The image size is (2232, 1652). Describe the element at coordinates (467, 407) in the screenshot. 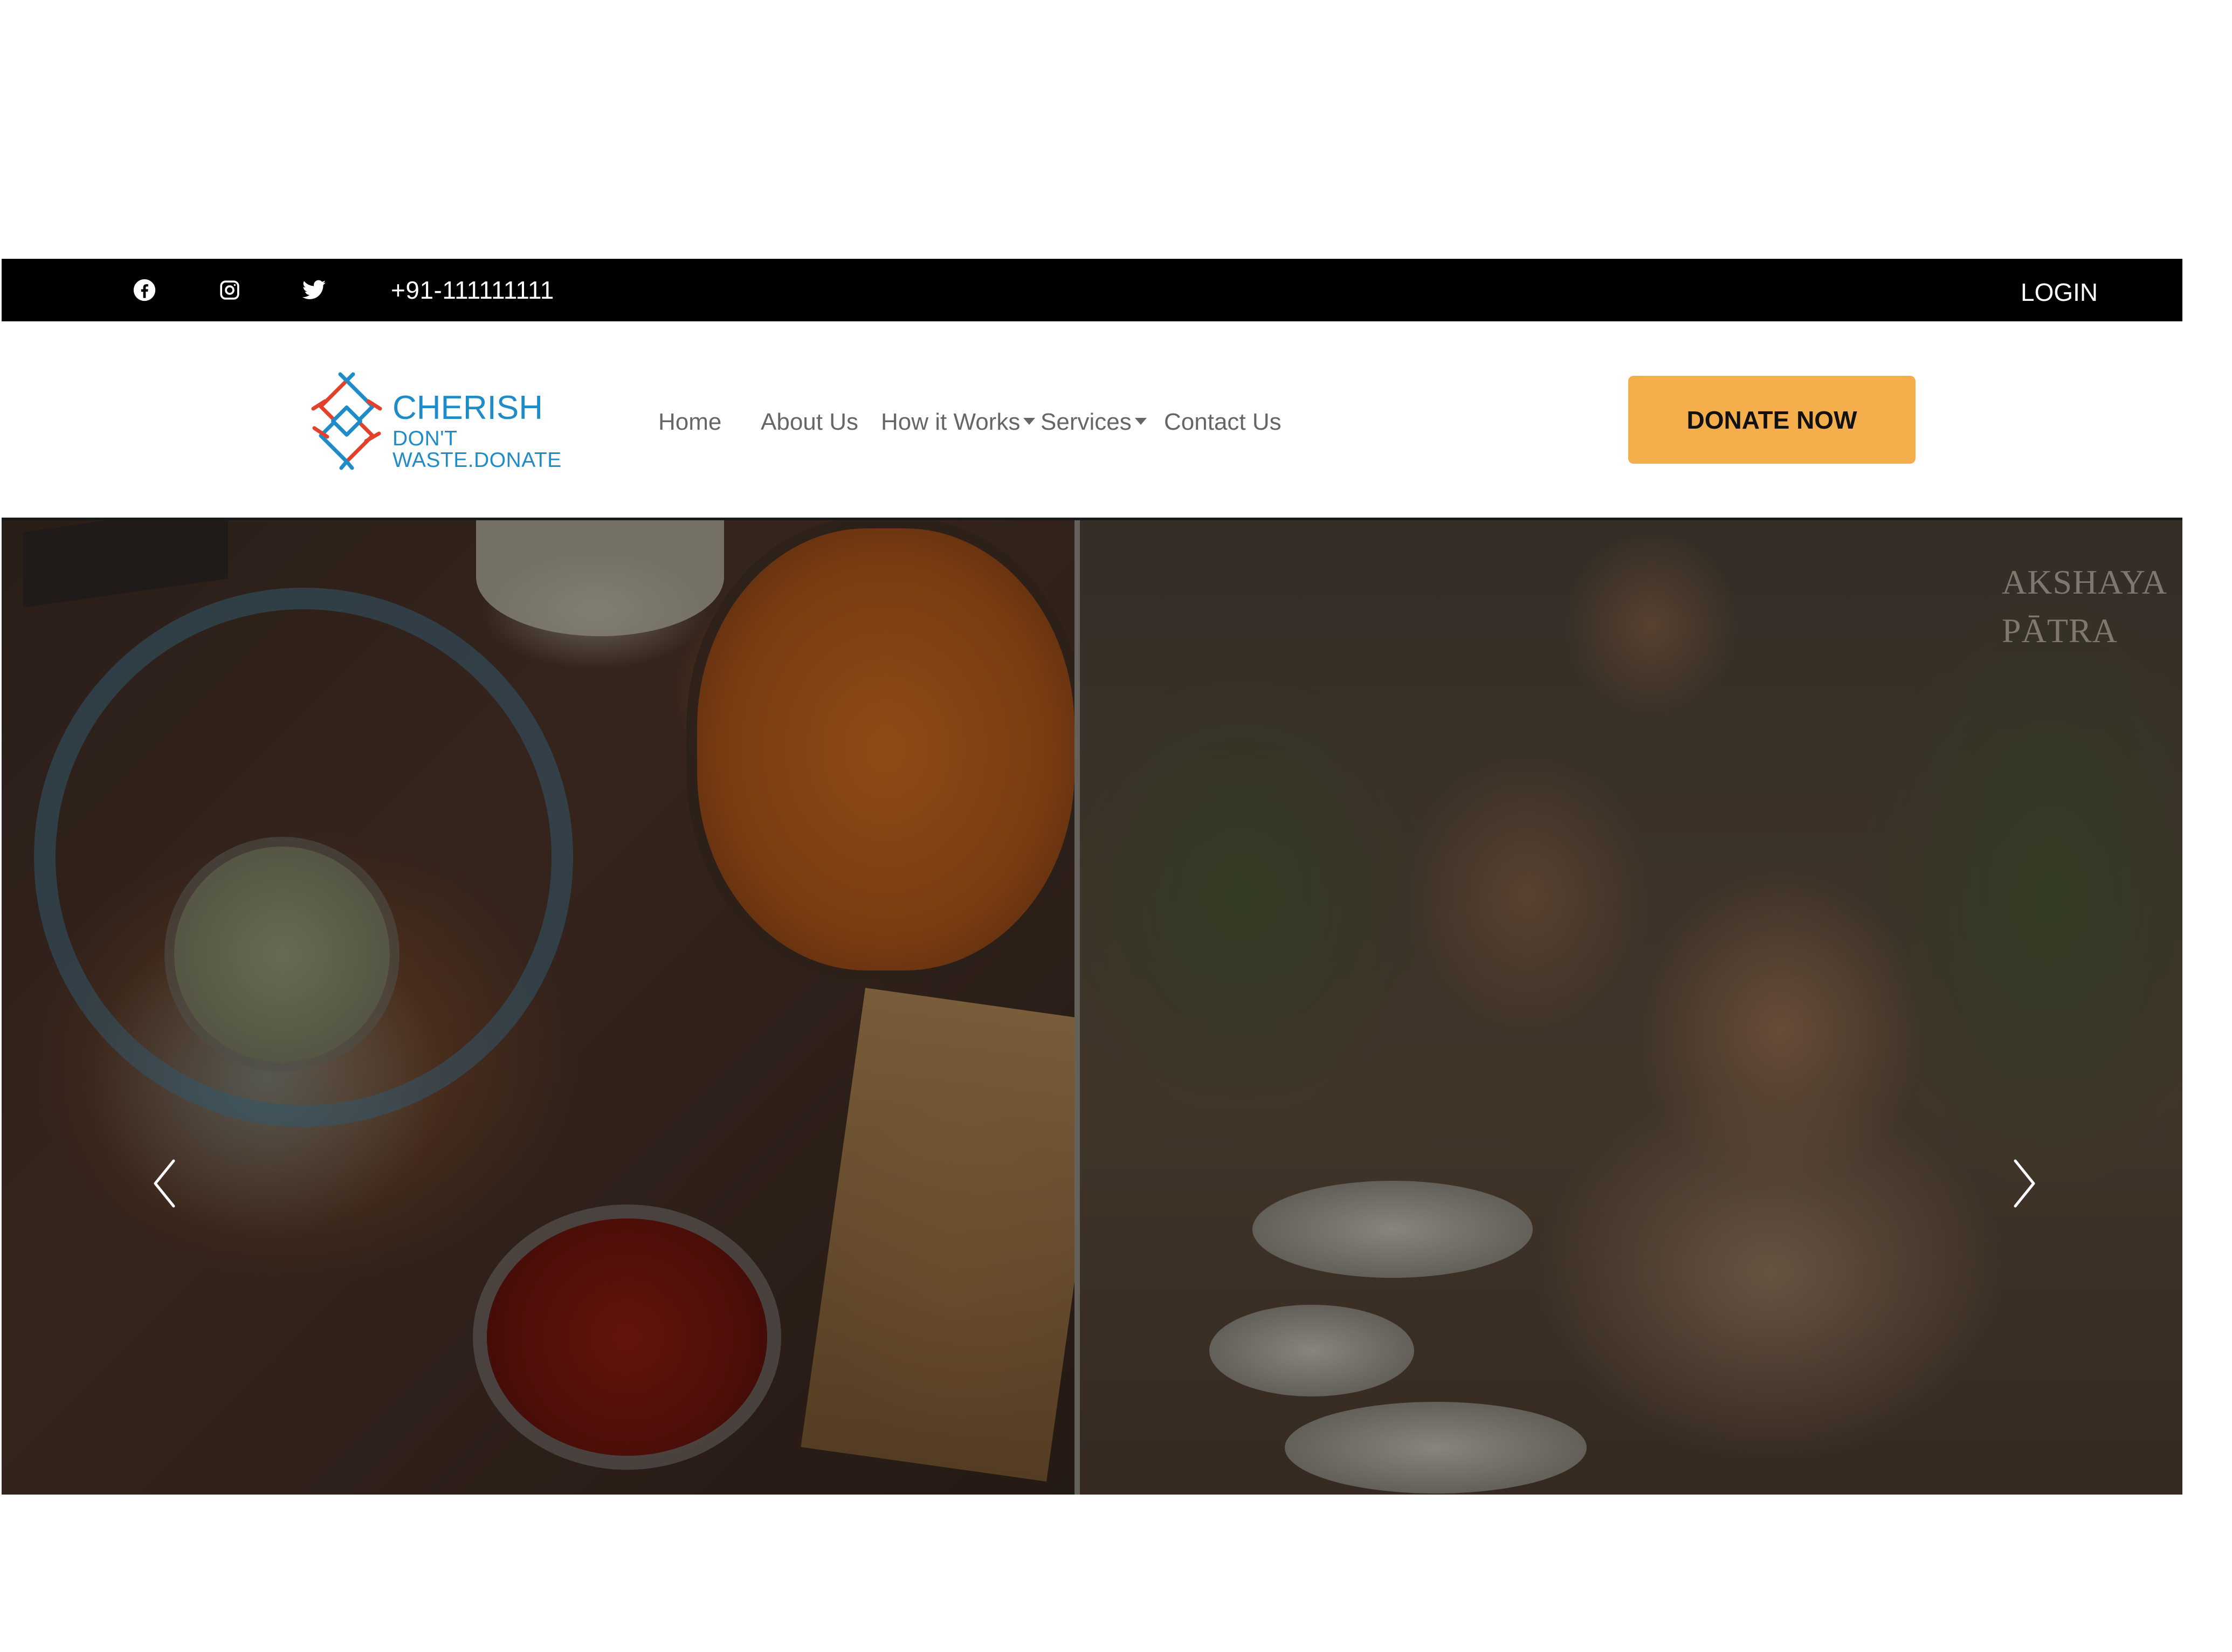

I see `brand-name: CHERISH` at that location.